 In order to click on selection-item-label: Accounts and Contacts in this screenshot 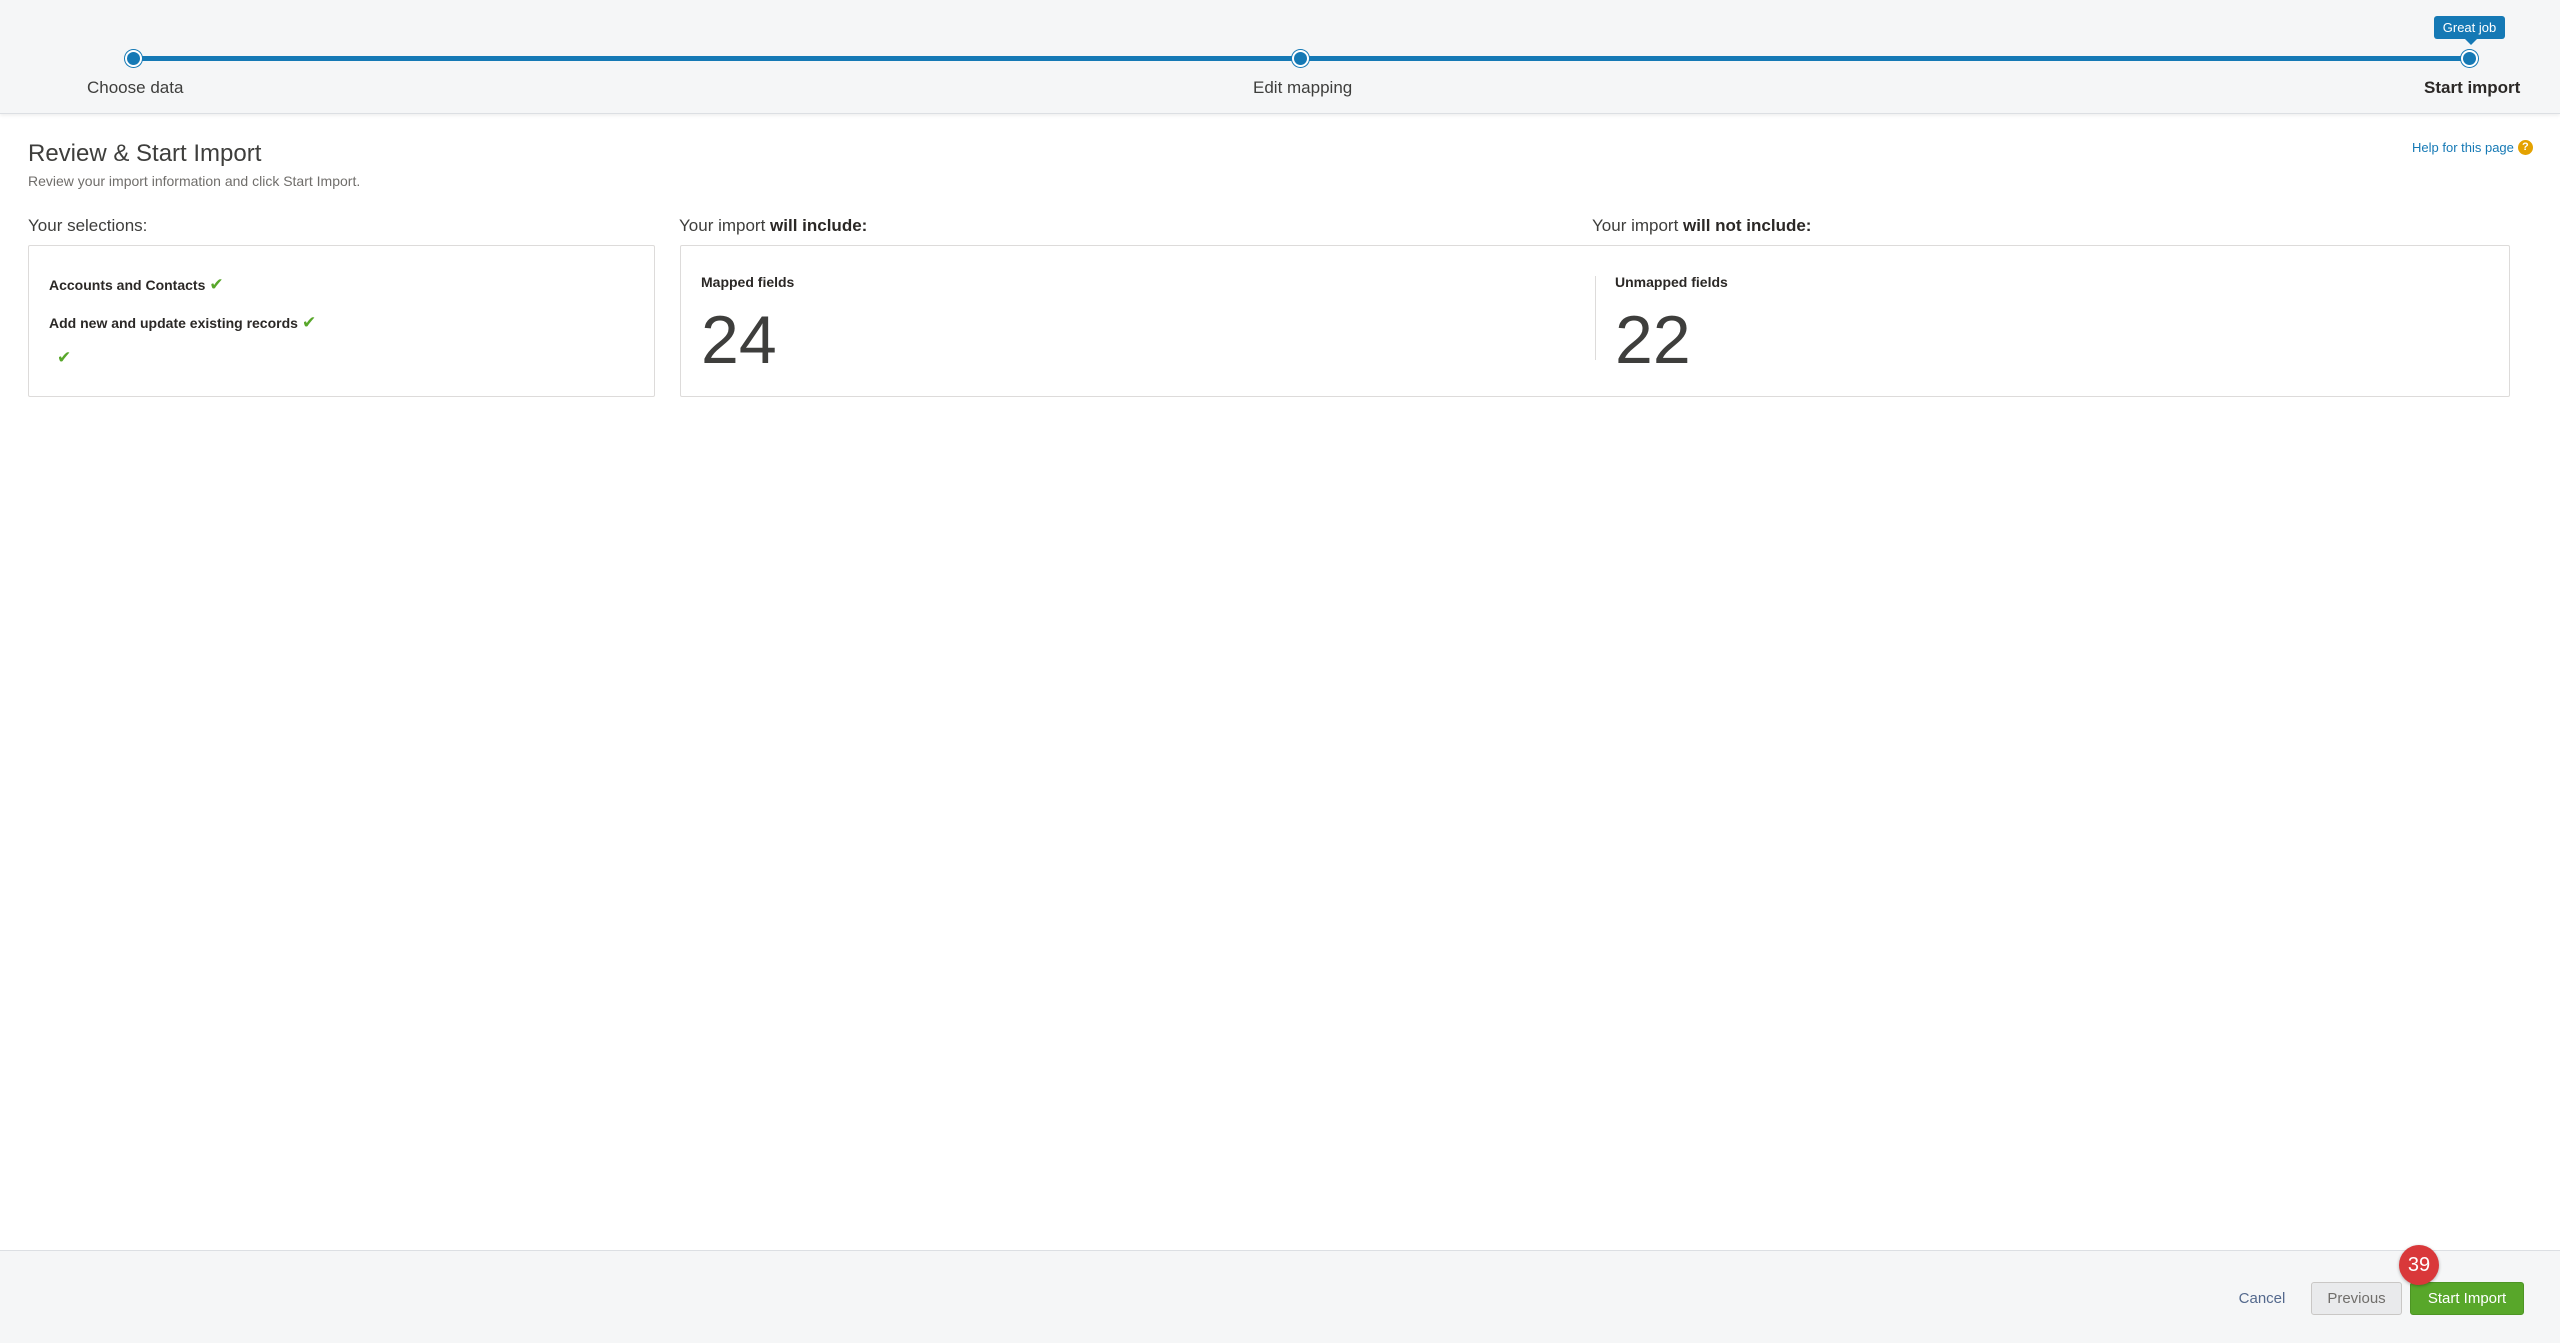, I will do `click(127, 284)`.